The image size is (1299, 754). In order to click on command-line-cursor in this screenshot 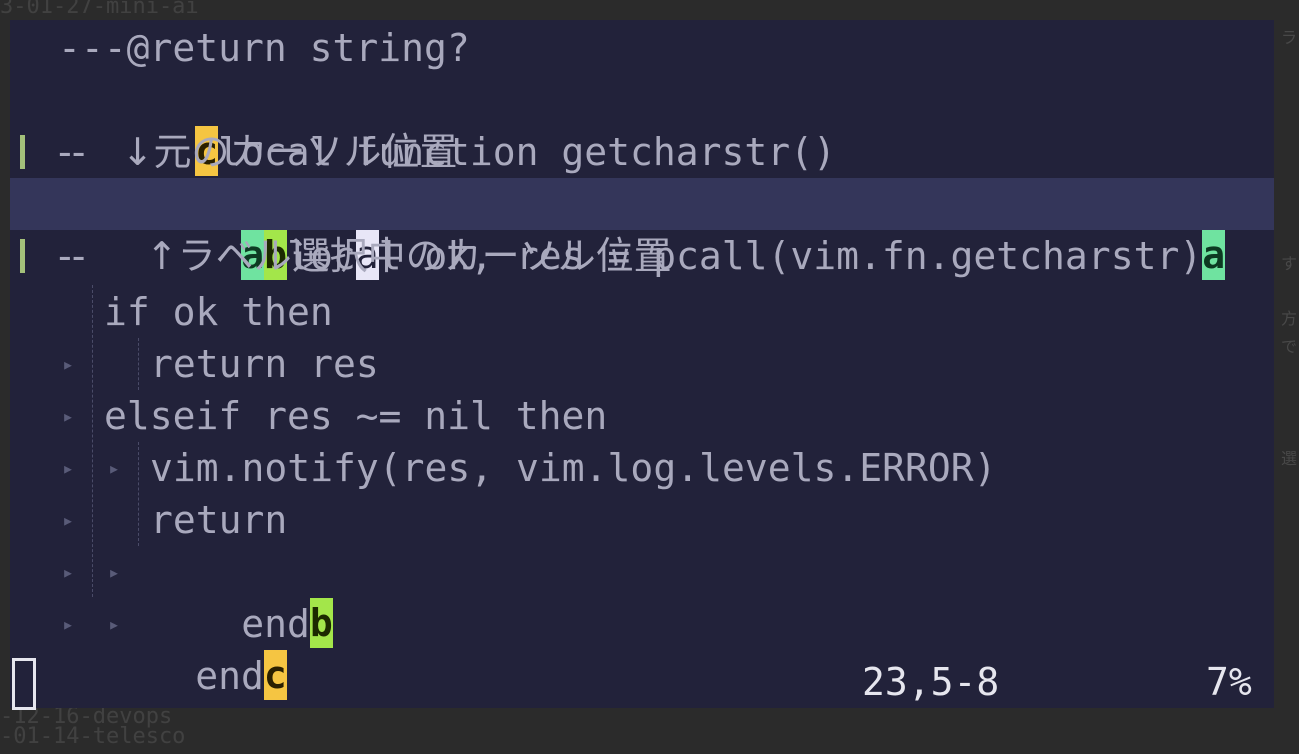, I will do `click(24, 684)`.